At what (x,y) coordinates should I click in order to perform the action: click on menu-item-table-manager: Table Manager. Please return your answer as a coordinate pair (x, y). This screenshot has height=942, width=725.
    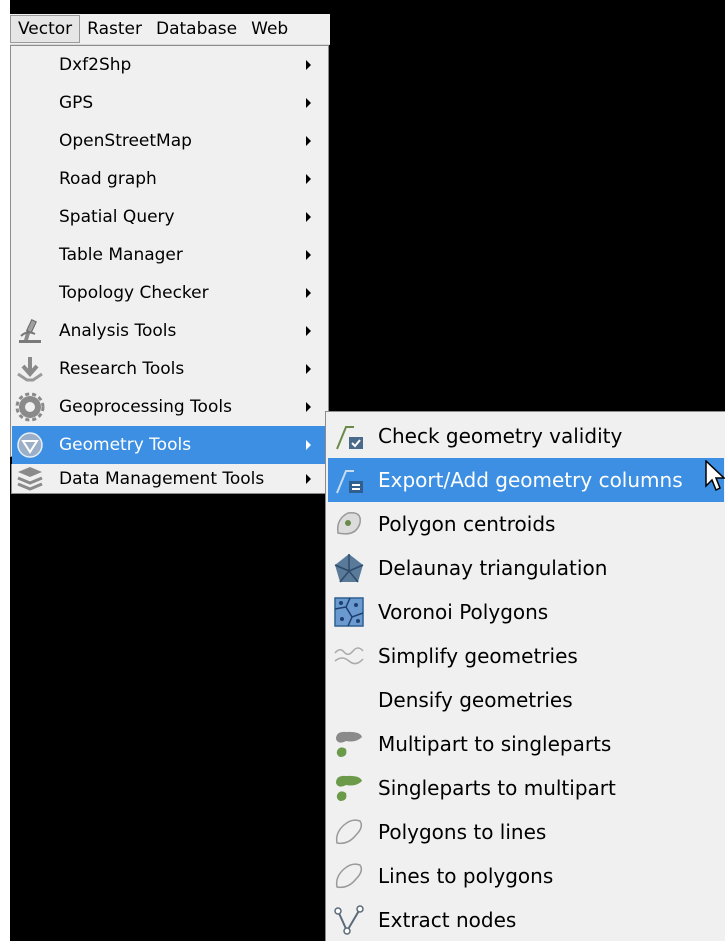
    Looking at the image, I should click on (169, 255).